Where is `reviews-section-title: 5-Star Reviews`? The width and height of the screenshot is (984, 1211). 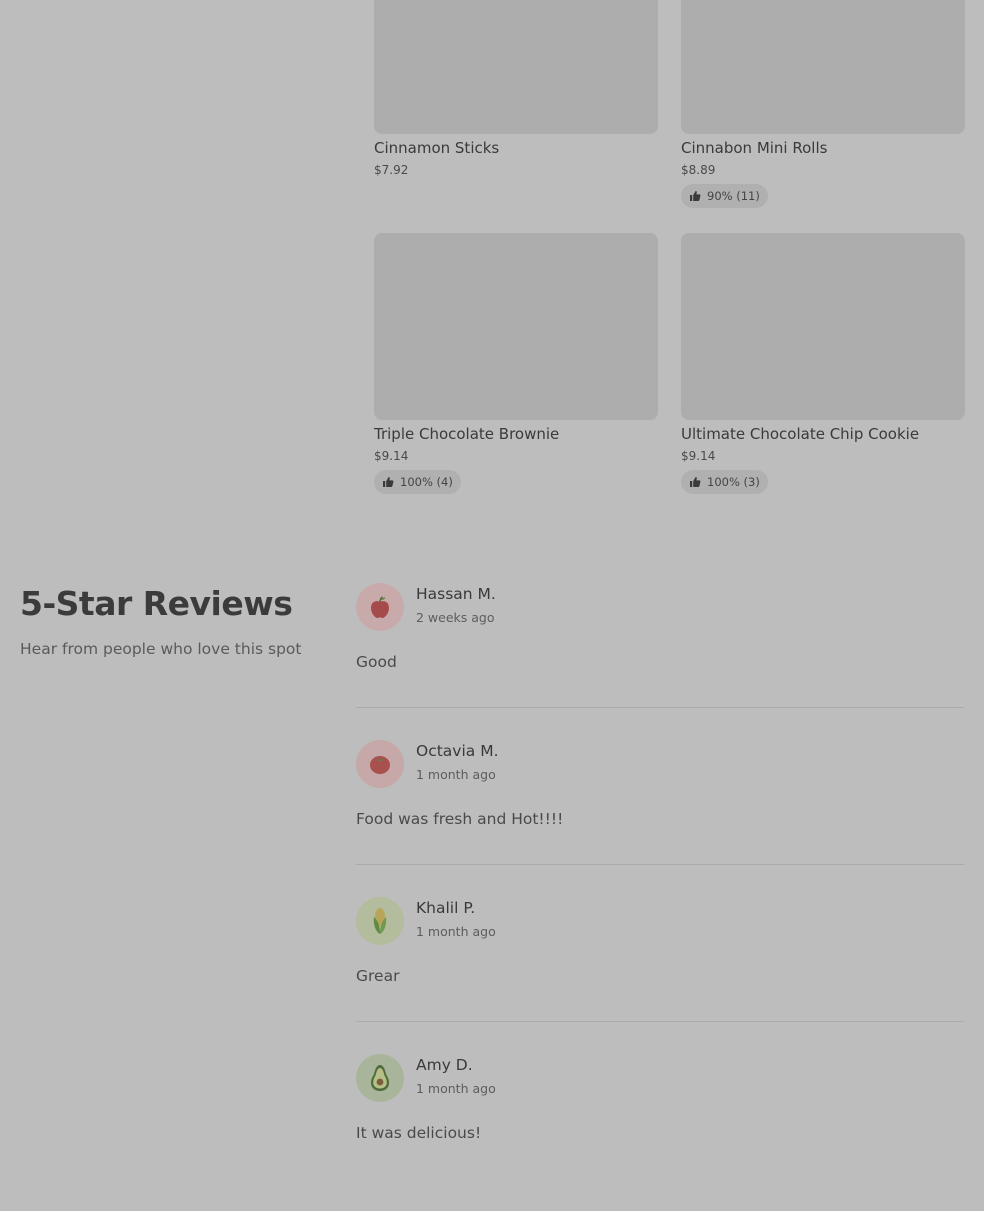
reviews-section-title: 5-Star Reviews is located at coordinates (156, 603).